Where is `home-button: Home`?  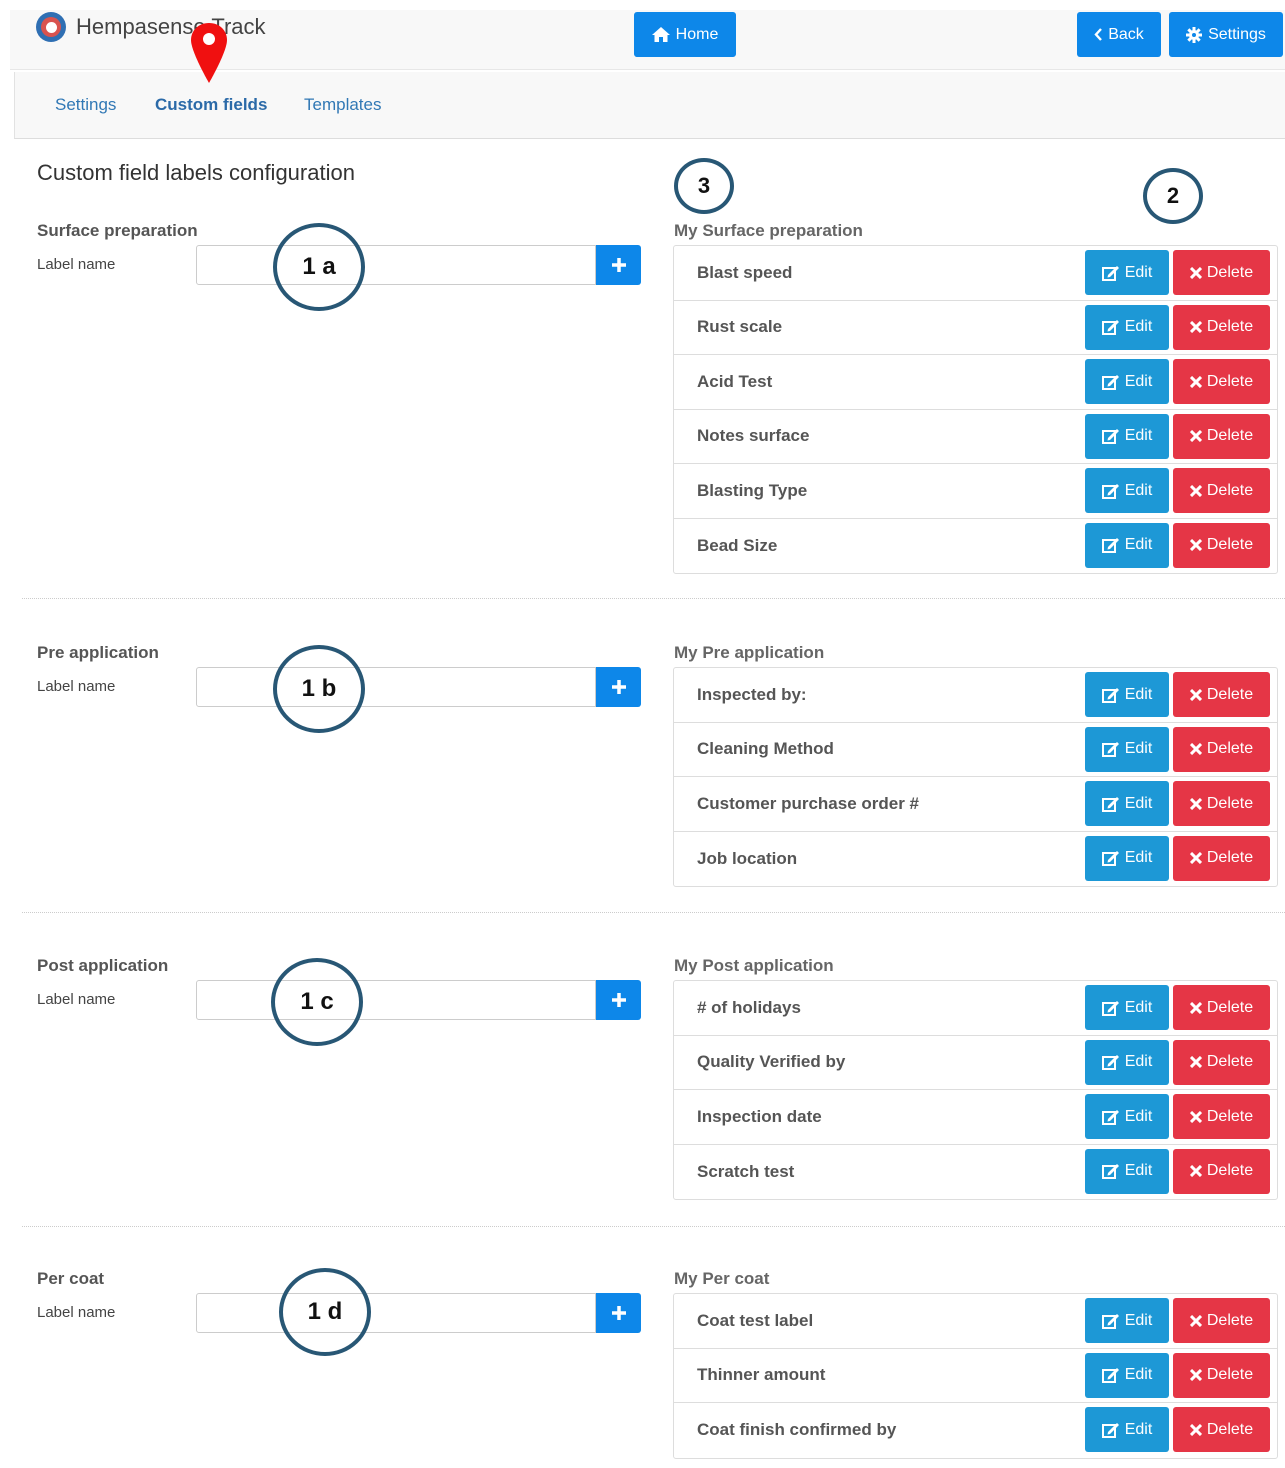 home-button: Home is located at coordinates (685, 34).